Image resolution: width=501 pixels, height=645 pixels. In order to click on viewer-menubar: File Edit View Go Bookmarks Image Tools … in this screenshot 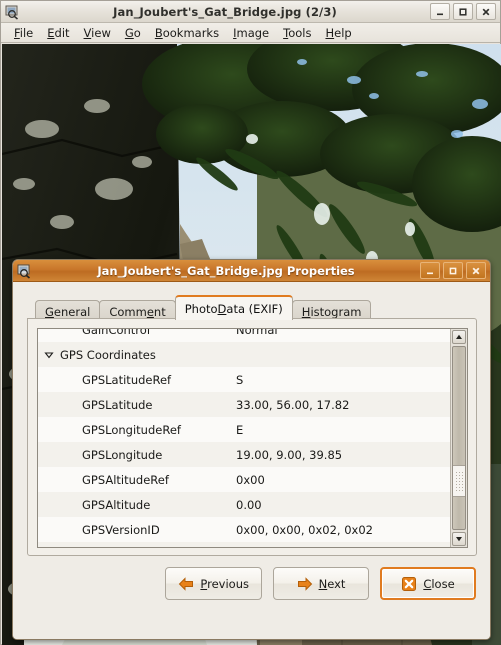, I will do `click(250, 33)`.